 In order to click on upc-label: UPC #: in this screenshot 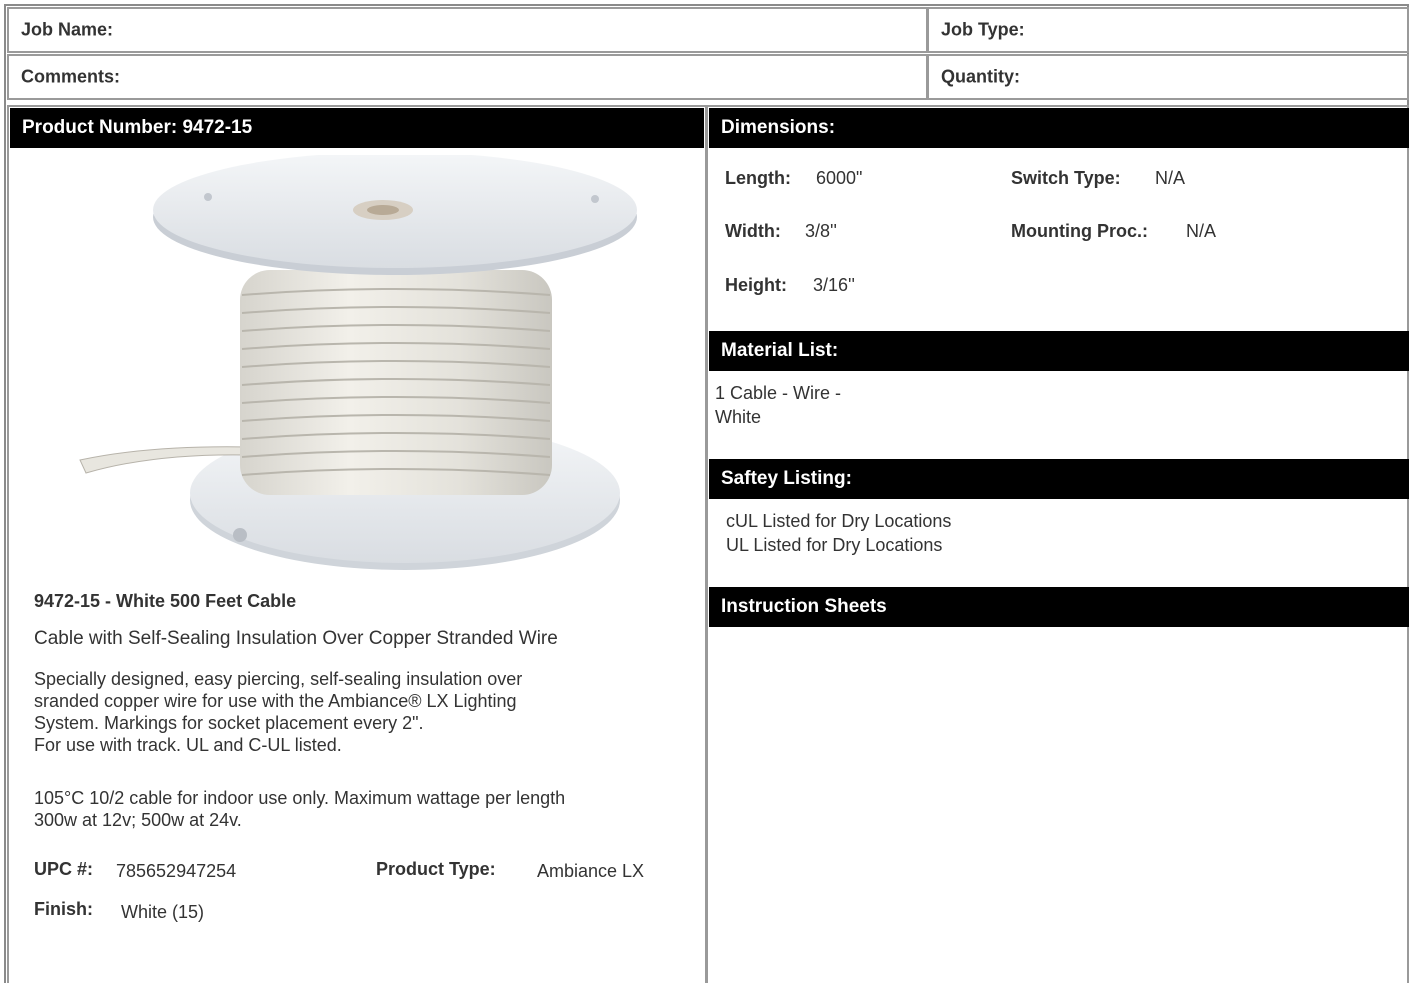, I will do `click(64, 869)`.